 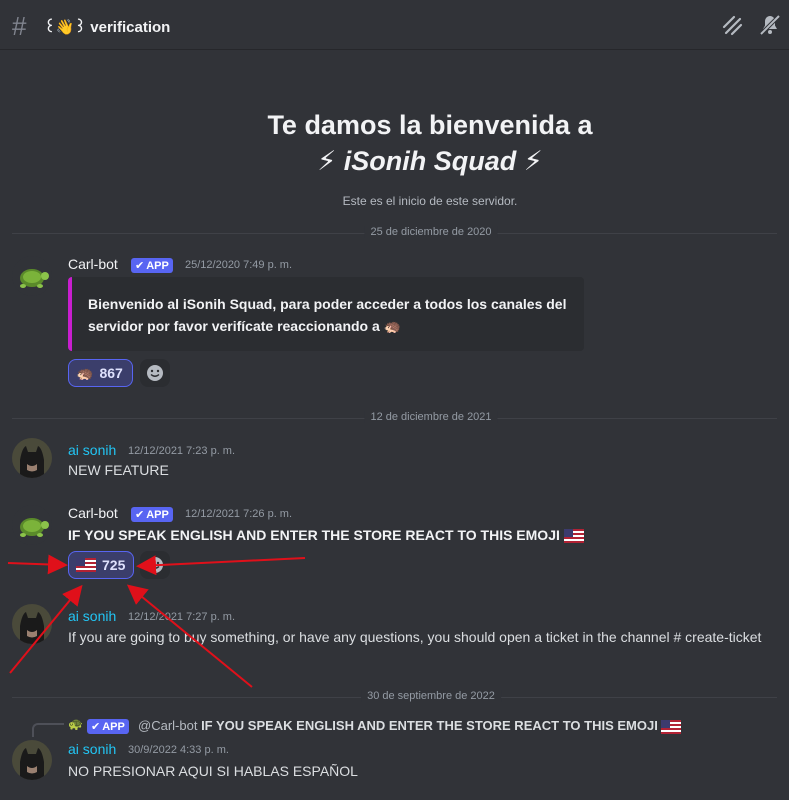 What do you see at coordinates (430, 161) in the screenshot?
I see `server-name-title: ⚡ iSonih Squad ⚡` at bounding box center [430, 161].